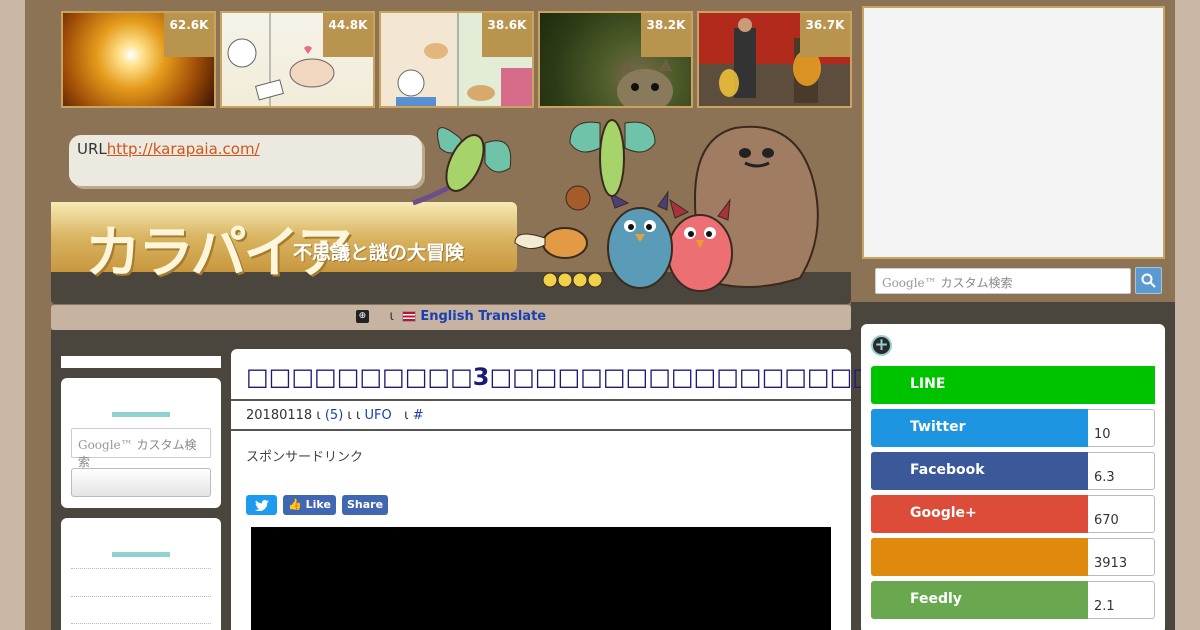 Image resolution: width=1200 pixels, height=630 pixels. I want to click on sns-row-twitter: Twitter 10, so click(1013, 428).